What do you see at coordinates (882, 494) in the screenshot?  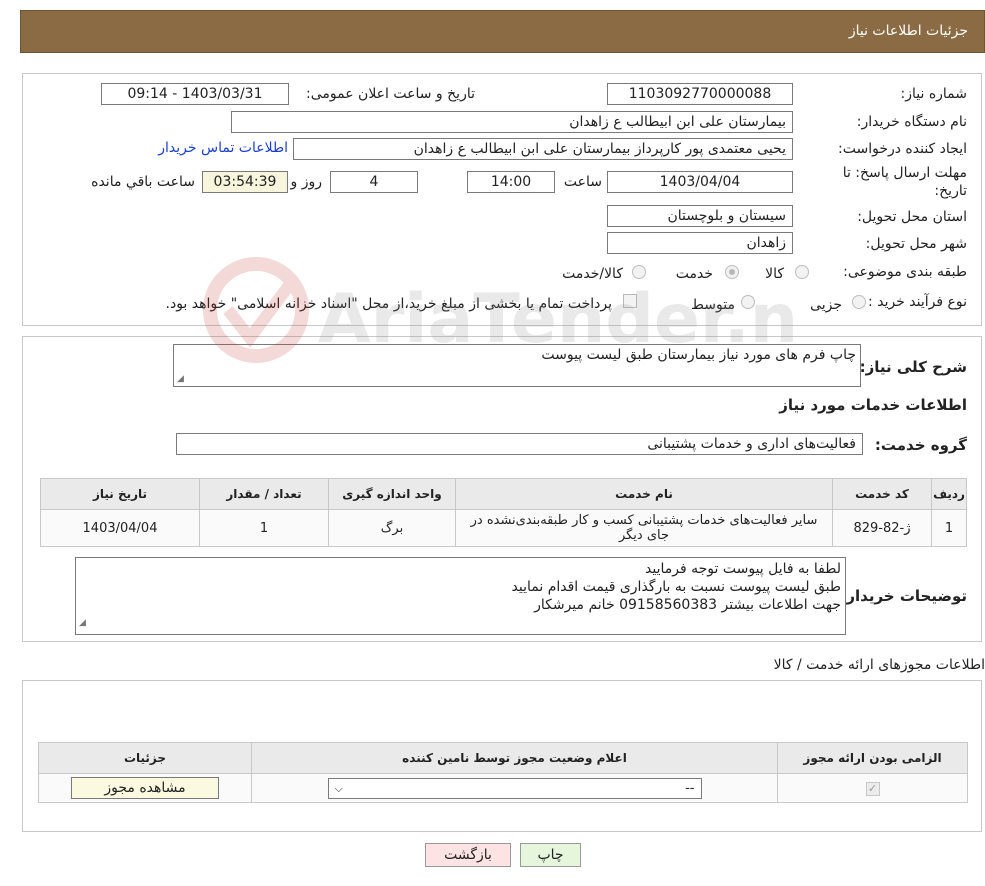 I see `col-code: کد خدمت` at bounding box center [882, 494].